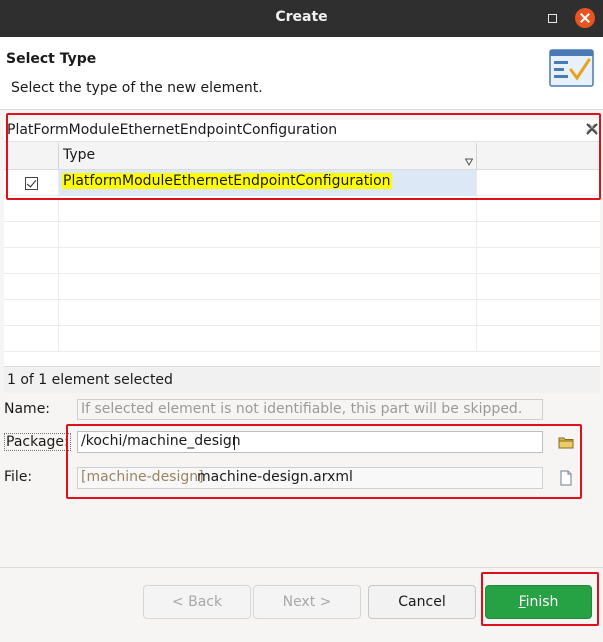  Describe the element at coordinates (307, 602) in the screenshot. I see `next-button: Next >` at that location.